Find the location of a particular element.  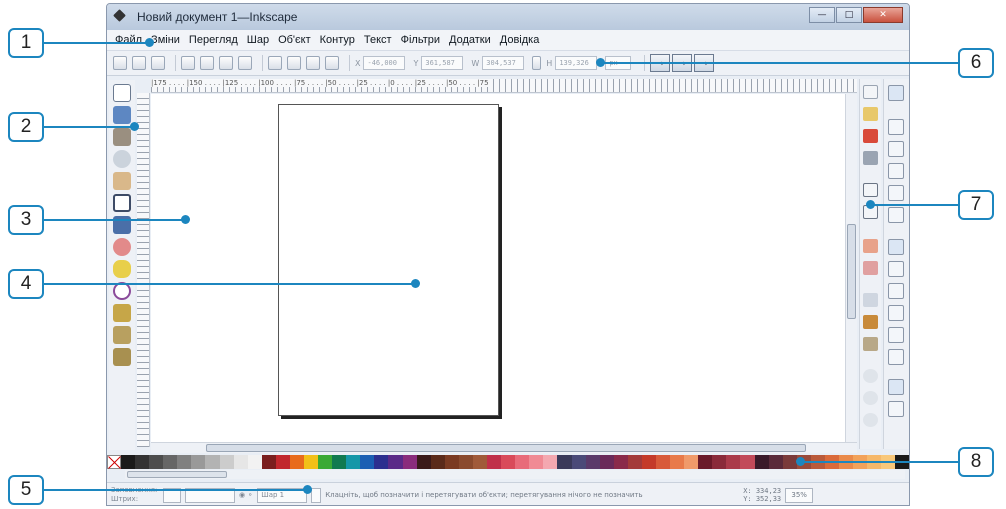

zoom-tool-icon is located at coordinates (122, 159).